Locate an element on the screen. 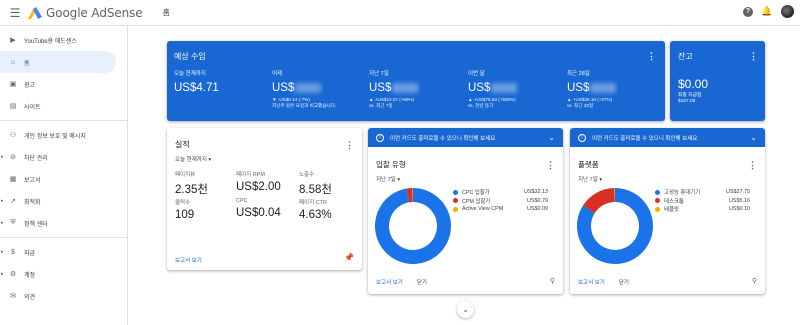 The width and height of the screenshot is (800, 325). sidebar-item-label: 보고서 is located at coordinates (32, 180).